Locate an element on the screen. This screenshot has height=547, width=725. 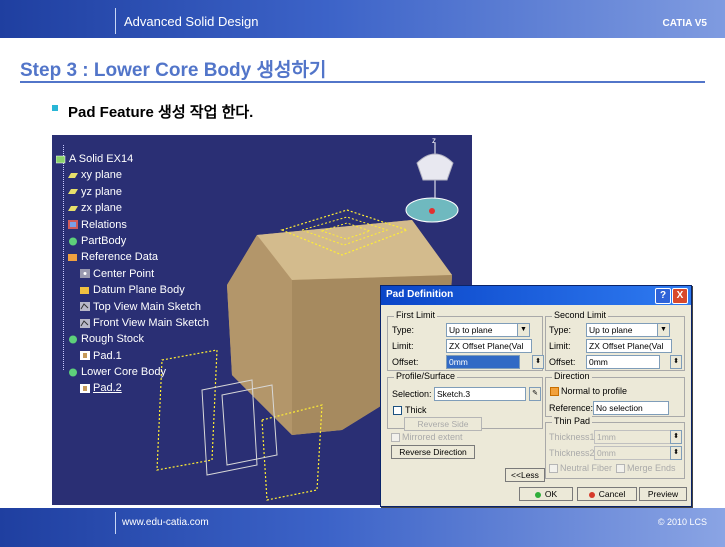
tree-item: Rough Stock is located at coordinates (100, 339).